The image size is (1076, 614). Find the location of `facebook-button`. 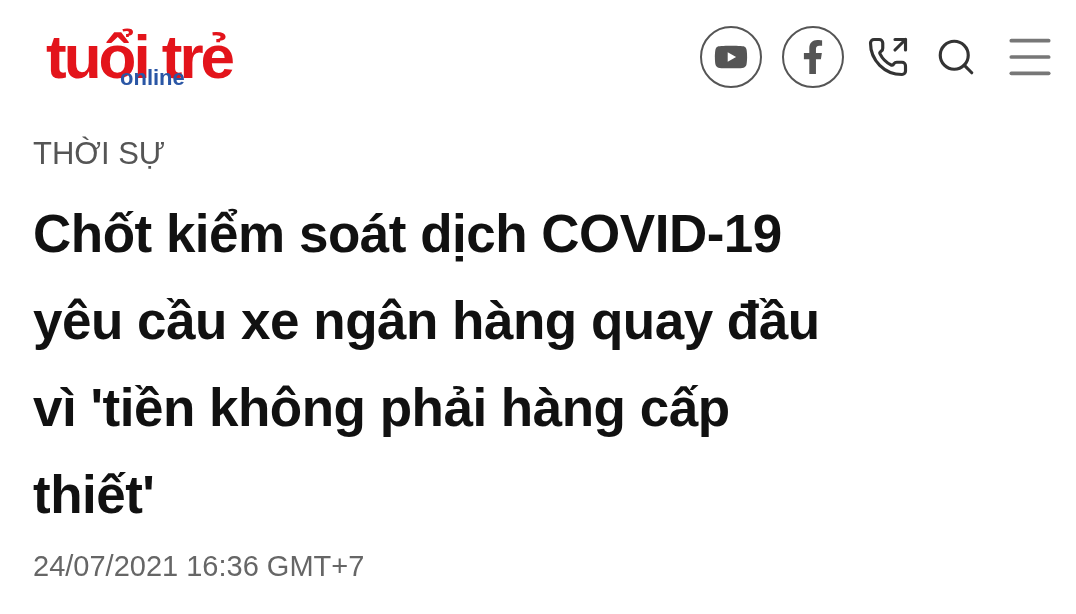

facebook-button is located at coordinates (813, 57).